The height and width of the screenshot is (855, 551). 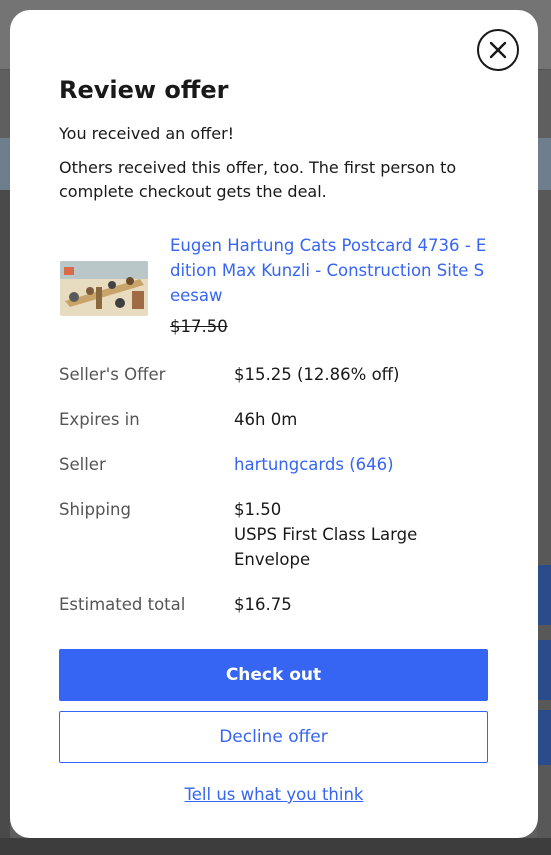 What do you see at coordinates (144, 90) in the screenshot?
I see `dialog-title: Review offer` at bounding box center [144, 90].